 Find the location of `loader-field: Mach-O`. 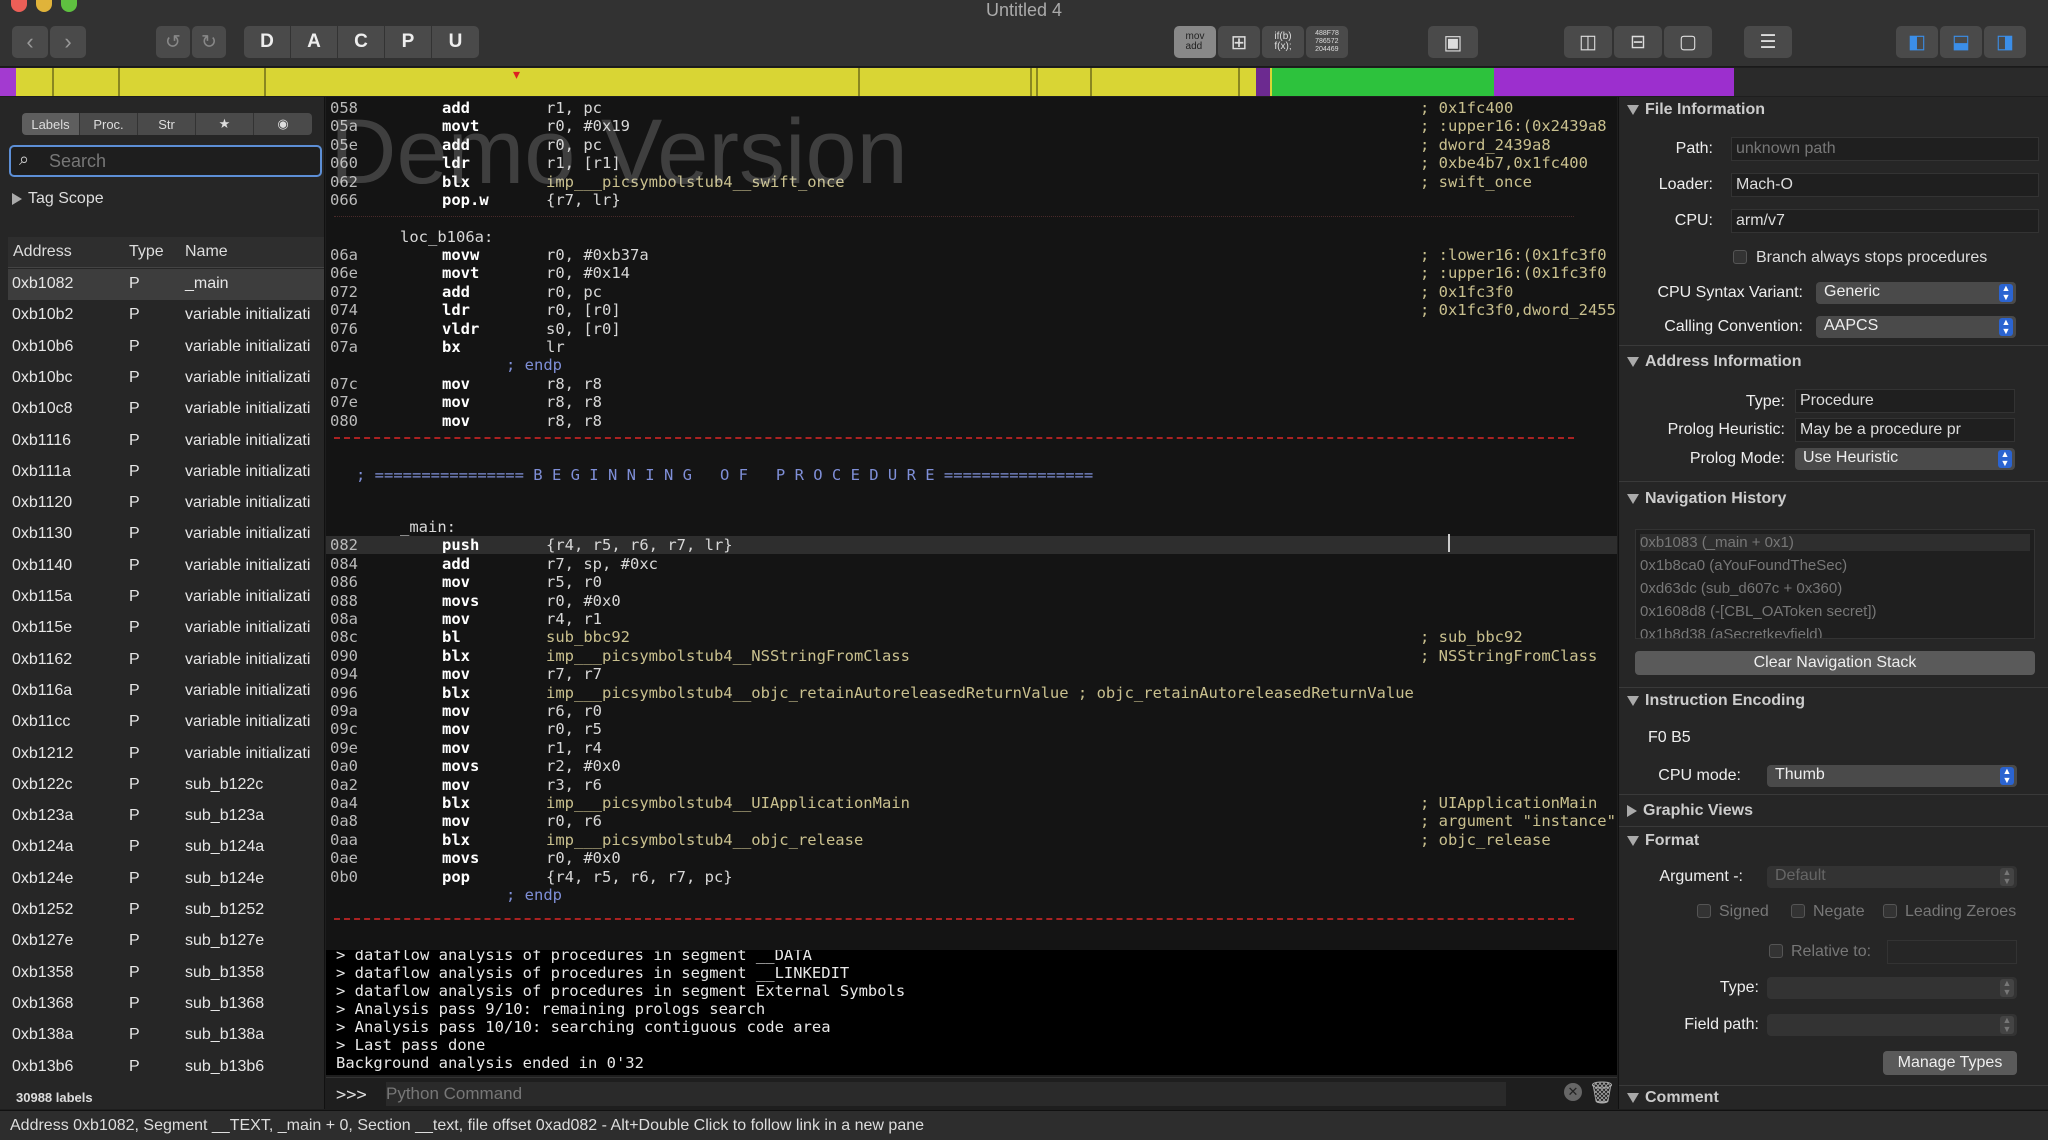

loader-field: Mach-O is located at coordinates (1885, 185).